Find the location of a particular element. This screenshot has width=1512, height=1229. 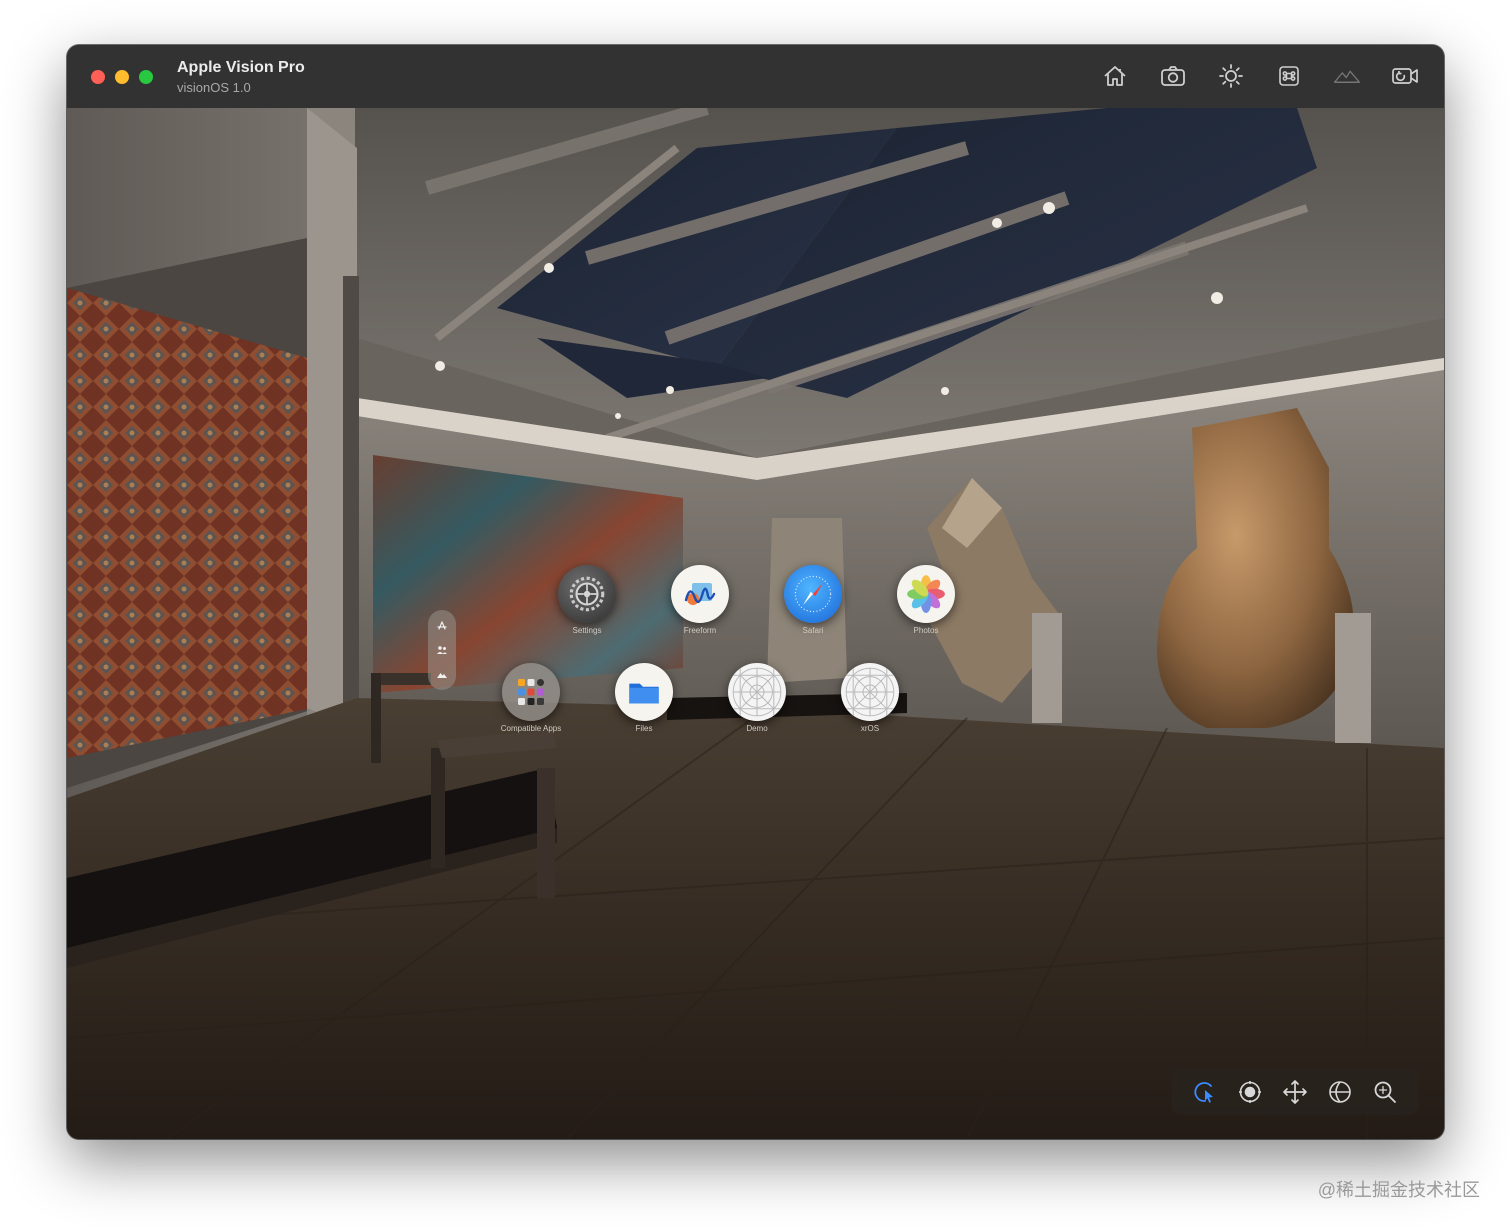

safari-compass-icon is located at coordinates (813, 594).